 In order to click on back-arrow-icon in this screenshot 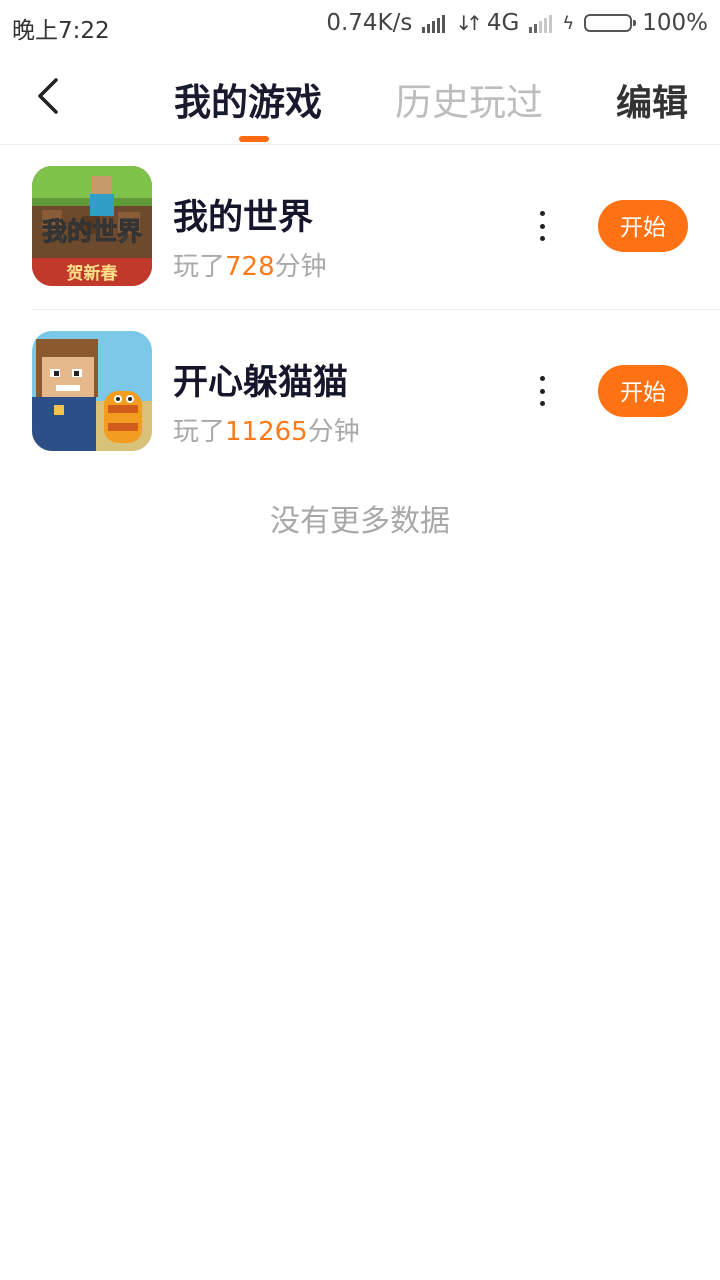, I will do `click(50, 96)`.